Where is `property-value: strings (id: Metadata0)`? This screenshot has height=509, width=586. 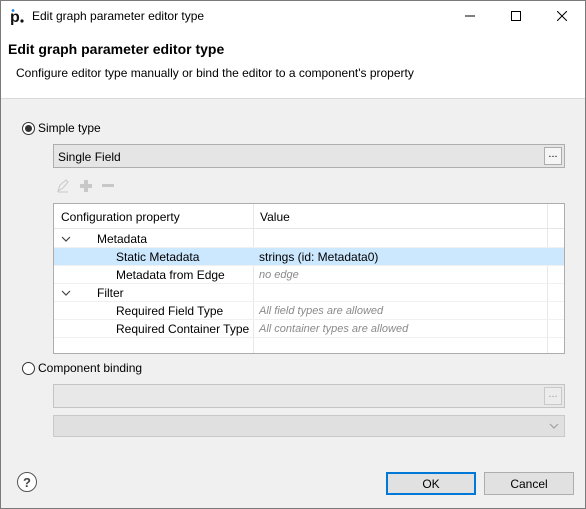
property-value: strings (id: Metadata0) is located at coordinates (318, 257).